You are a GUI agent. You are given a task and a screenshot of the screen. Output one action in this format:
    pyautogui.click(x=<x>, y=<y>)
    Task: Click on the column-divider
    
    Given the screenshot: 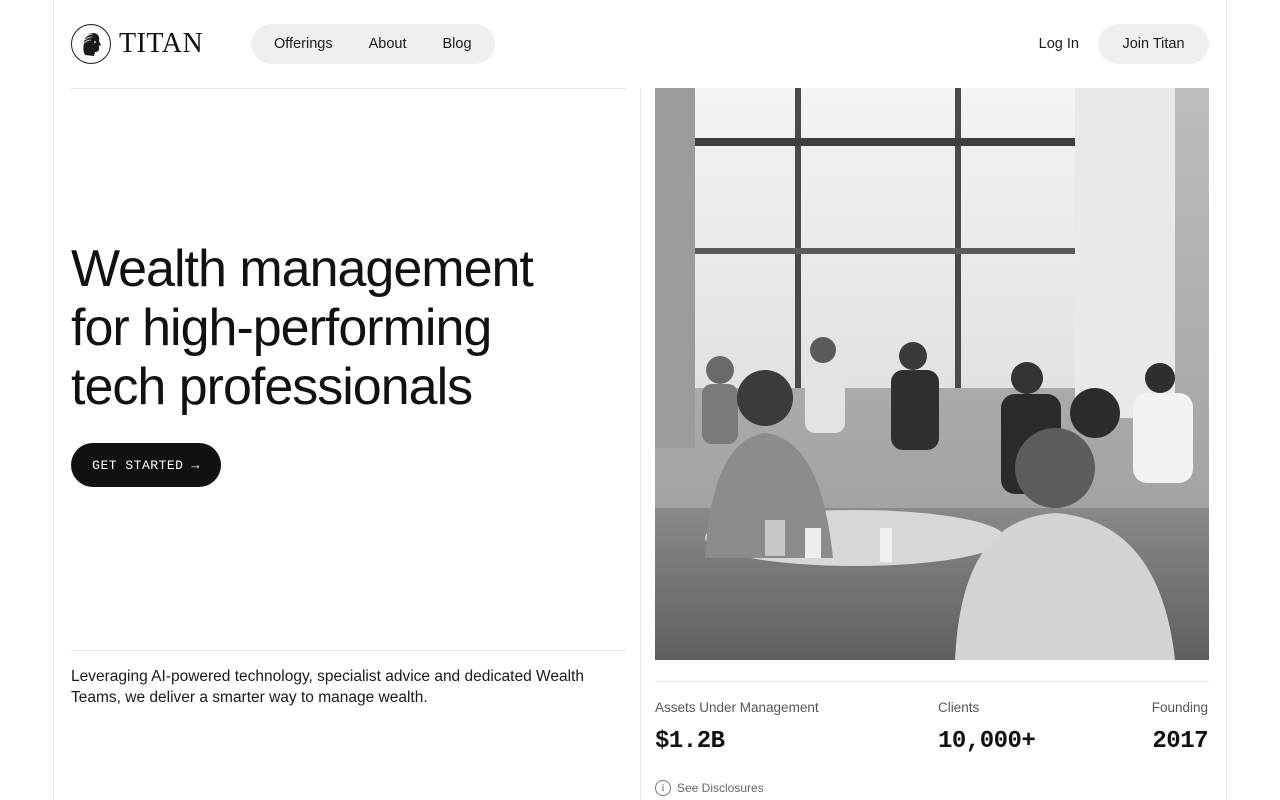 What is the action you would take?
    pyautogui.click(x=640, y=444)
    